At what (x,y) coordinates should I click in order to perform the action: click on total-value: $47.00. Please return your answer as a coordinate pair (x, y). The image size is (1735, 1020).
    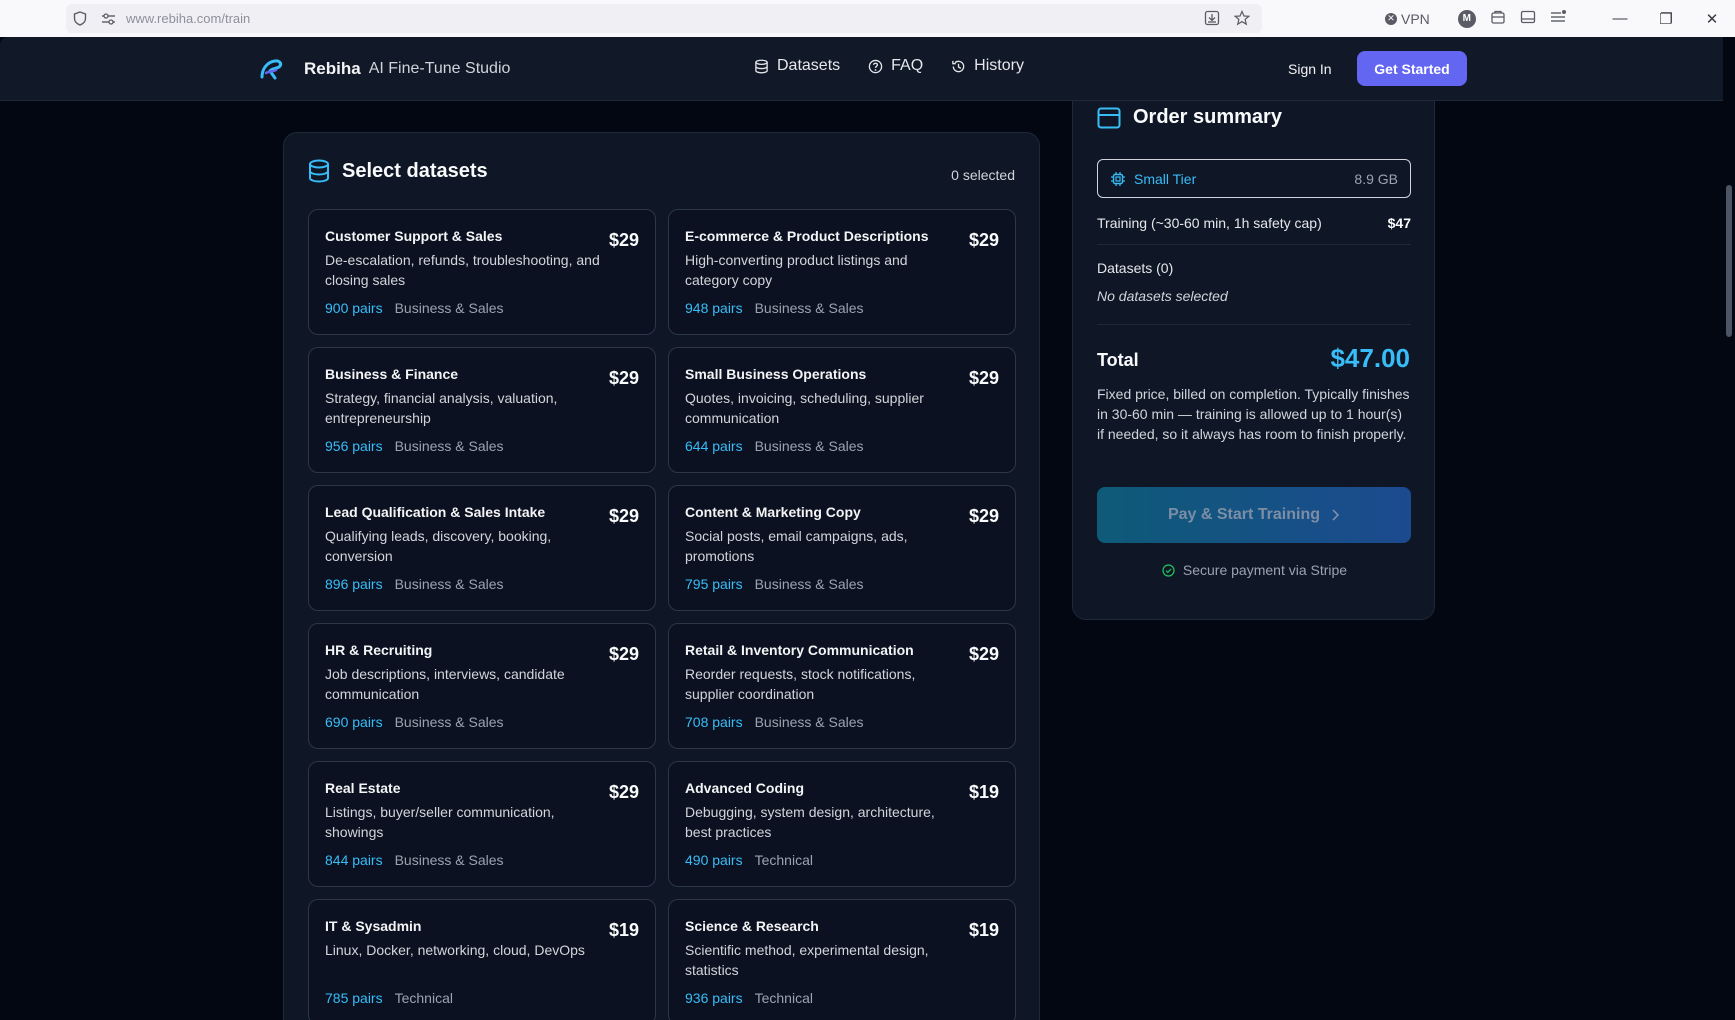
    Looking at the image, I should click on (1370, 358).